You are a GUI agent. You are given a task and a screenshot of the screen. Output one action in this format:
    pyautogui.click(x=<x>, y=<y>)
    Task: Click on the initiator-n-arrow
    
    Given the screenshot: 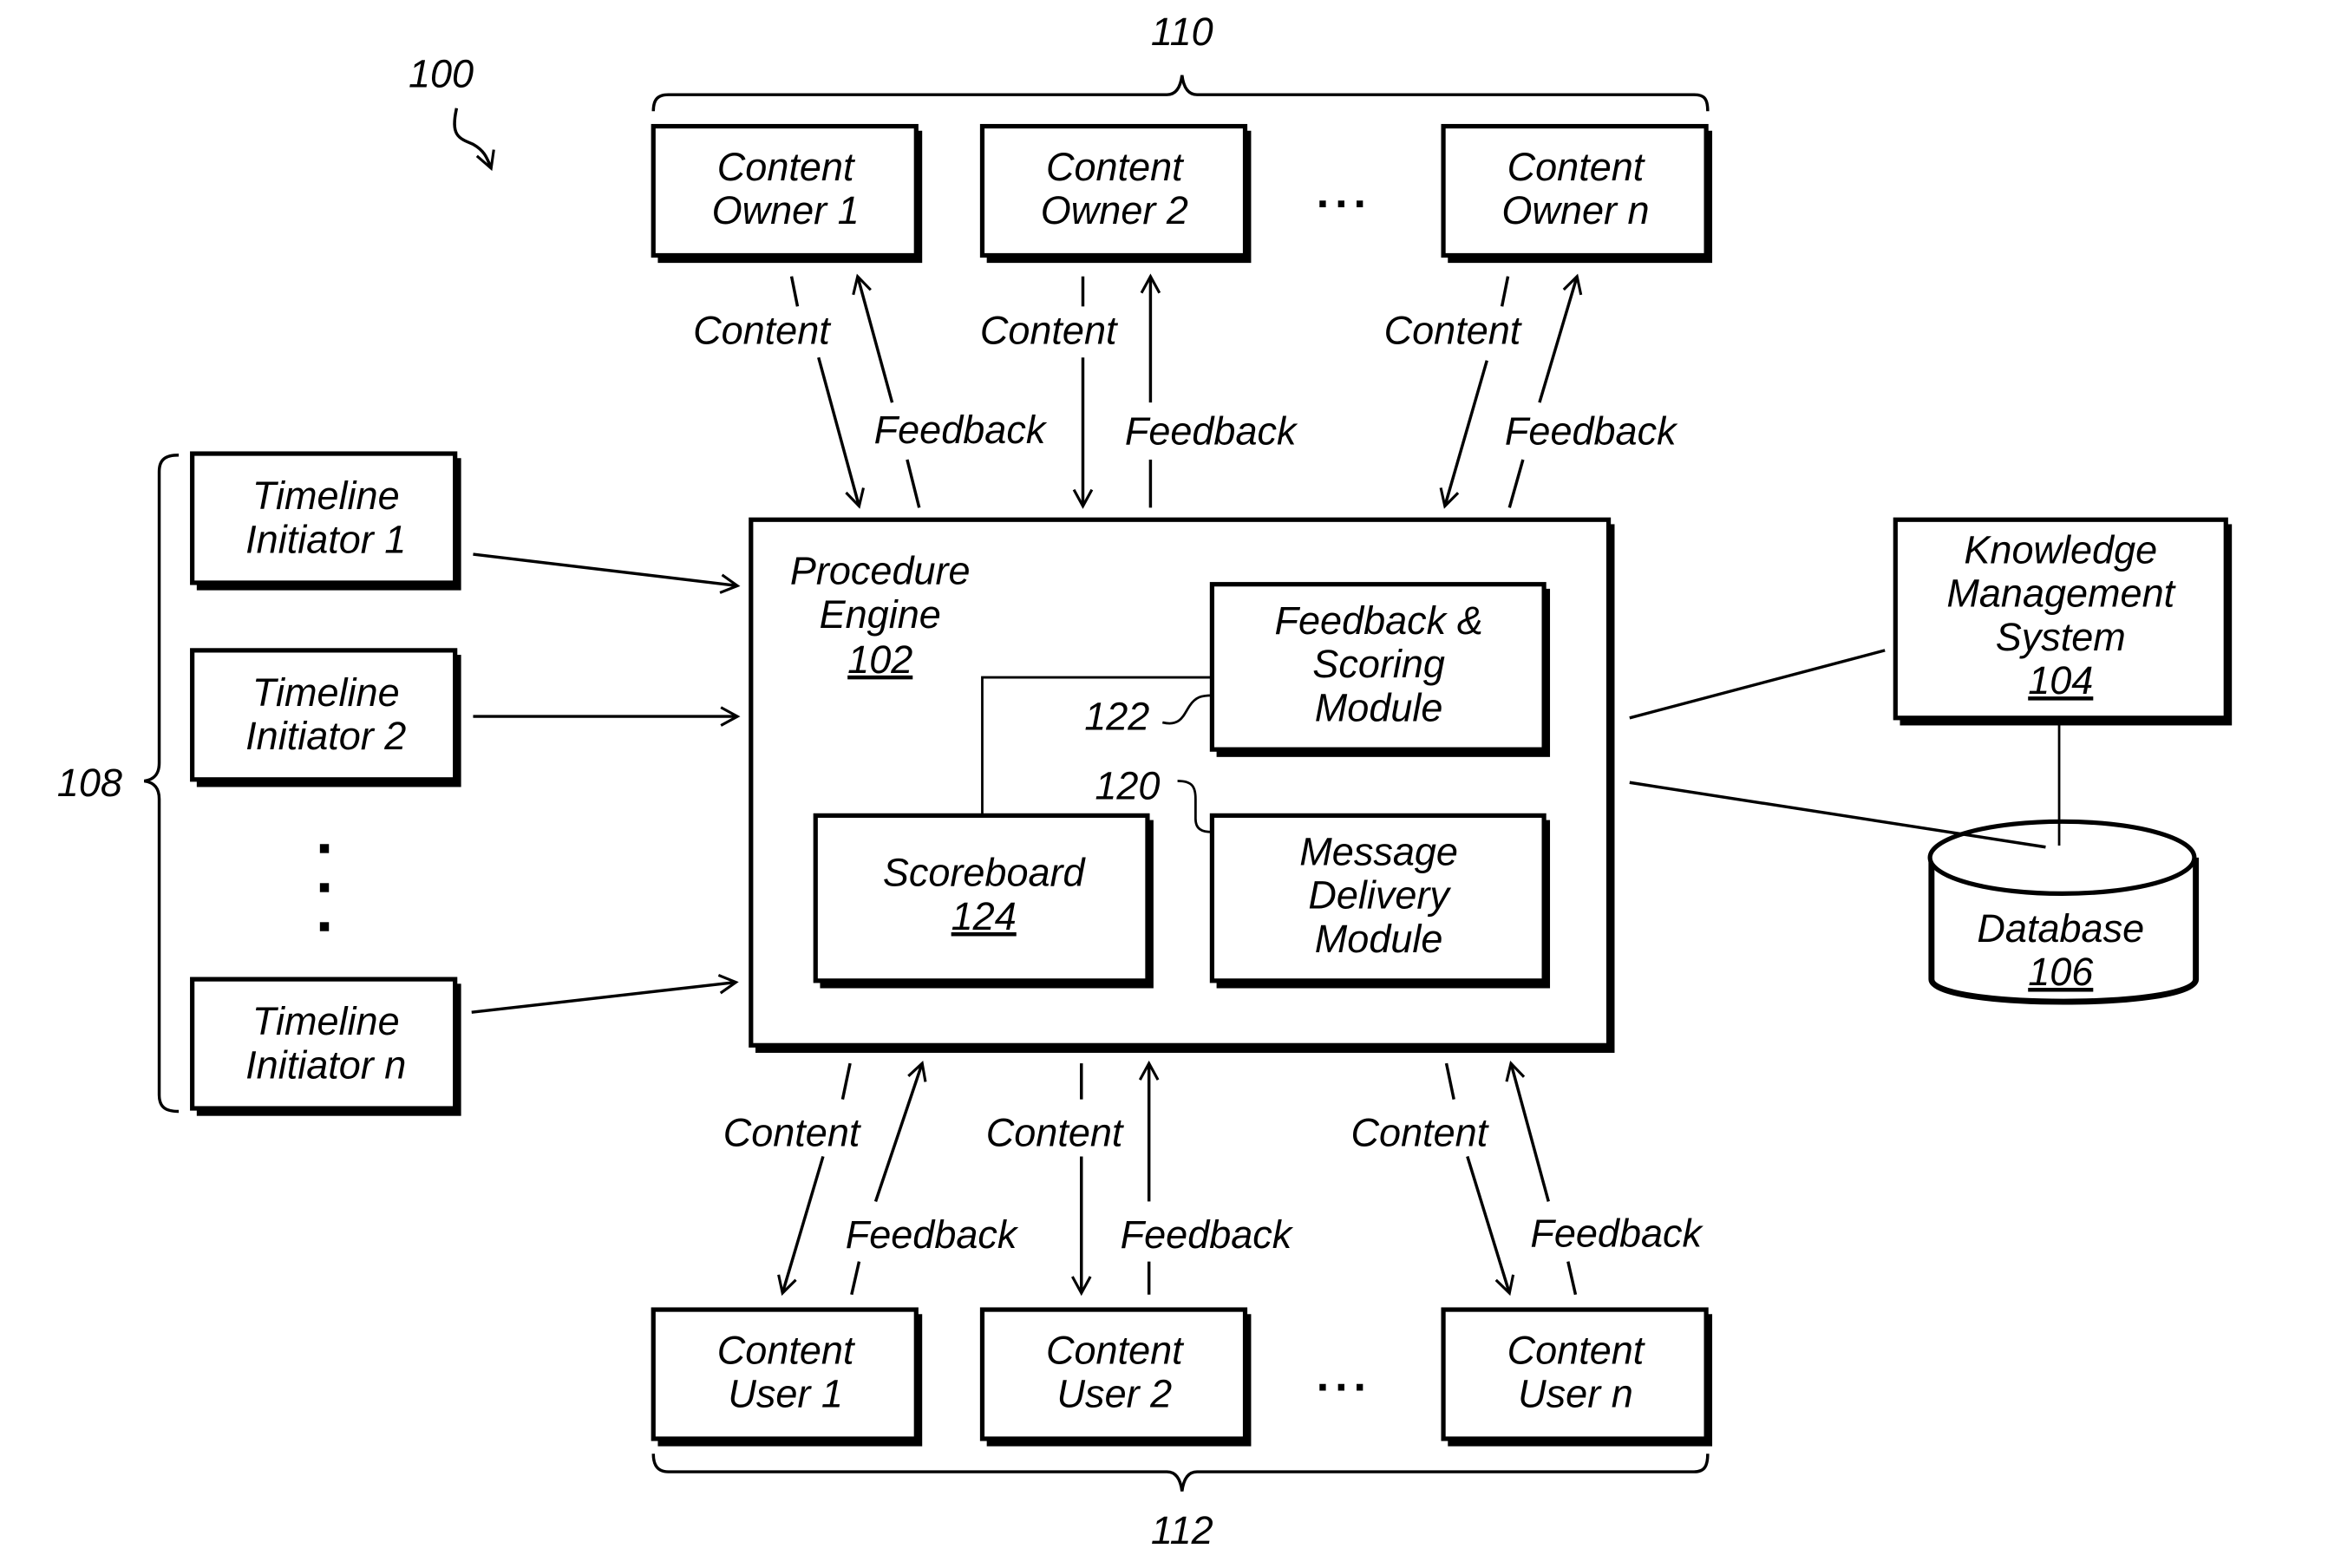 What is the action you would take?
    pyautogui.click(x=605, y=993)
    